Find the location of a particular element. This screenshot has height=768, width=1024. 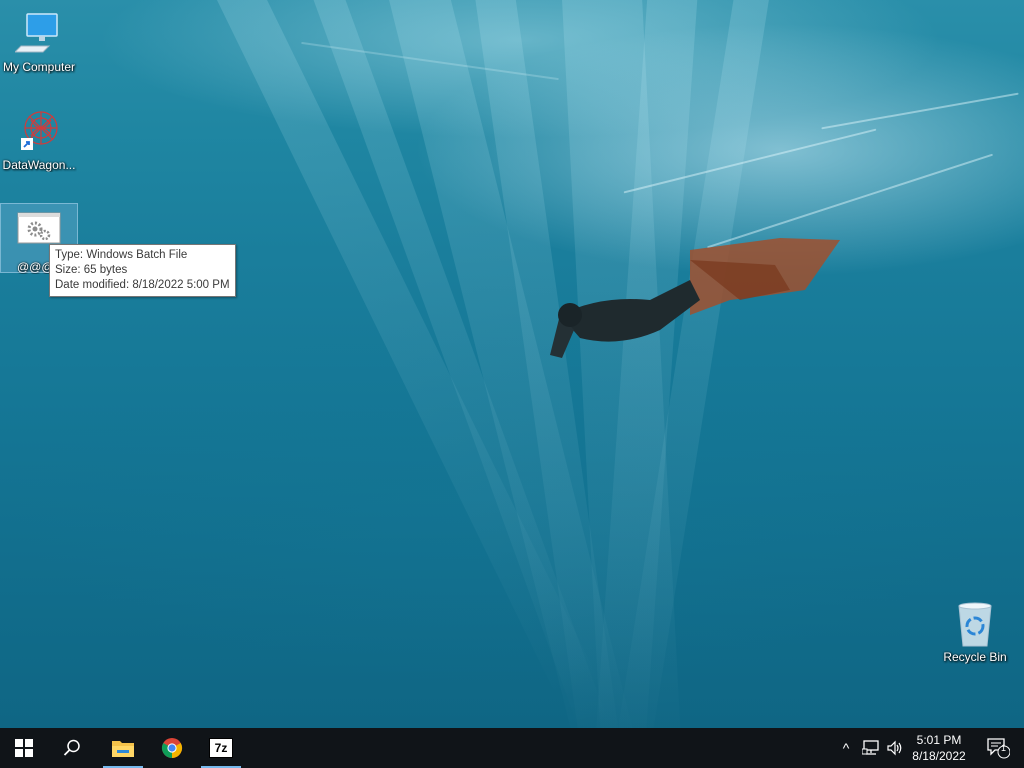

my-computer-desktop-icon: My Computer is located at coordinates (39, 42).